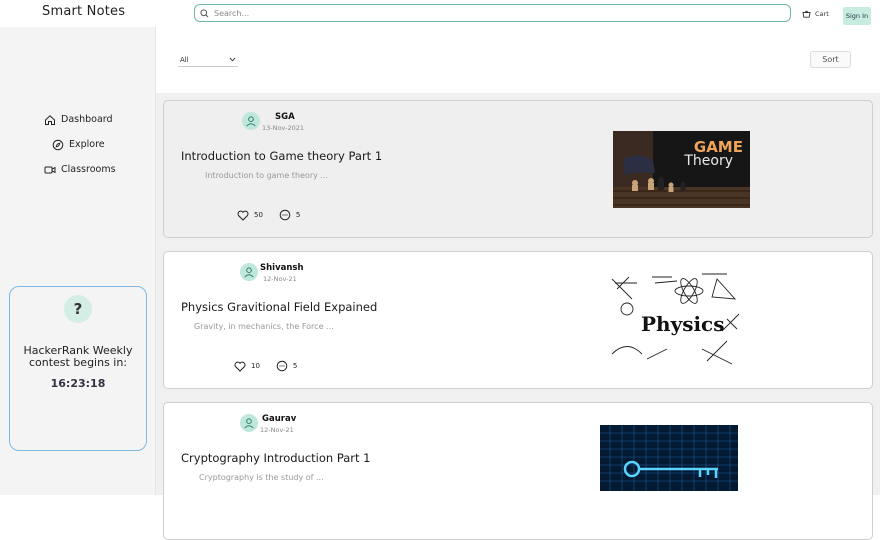  What do you see at coordinates (184, 59) in the screenshot?
I see `filter-value: All` at bounding box center [184, 59].